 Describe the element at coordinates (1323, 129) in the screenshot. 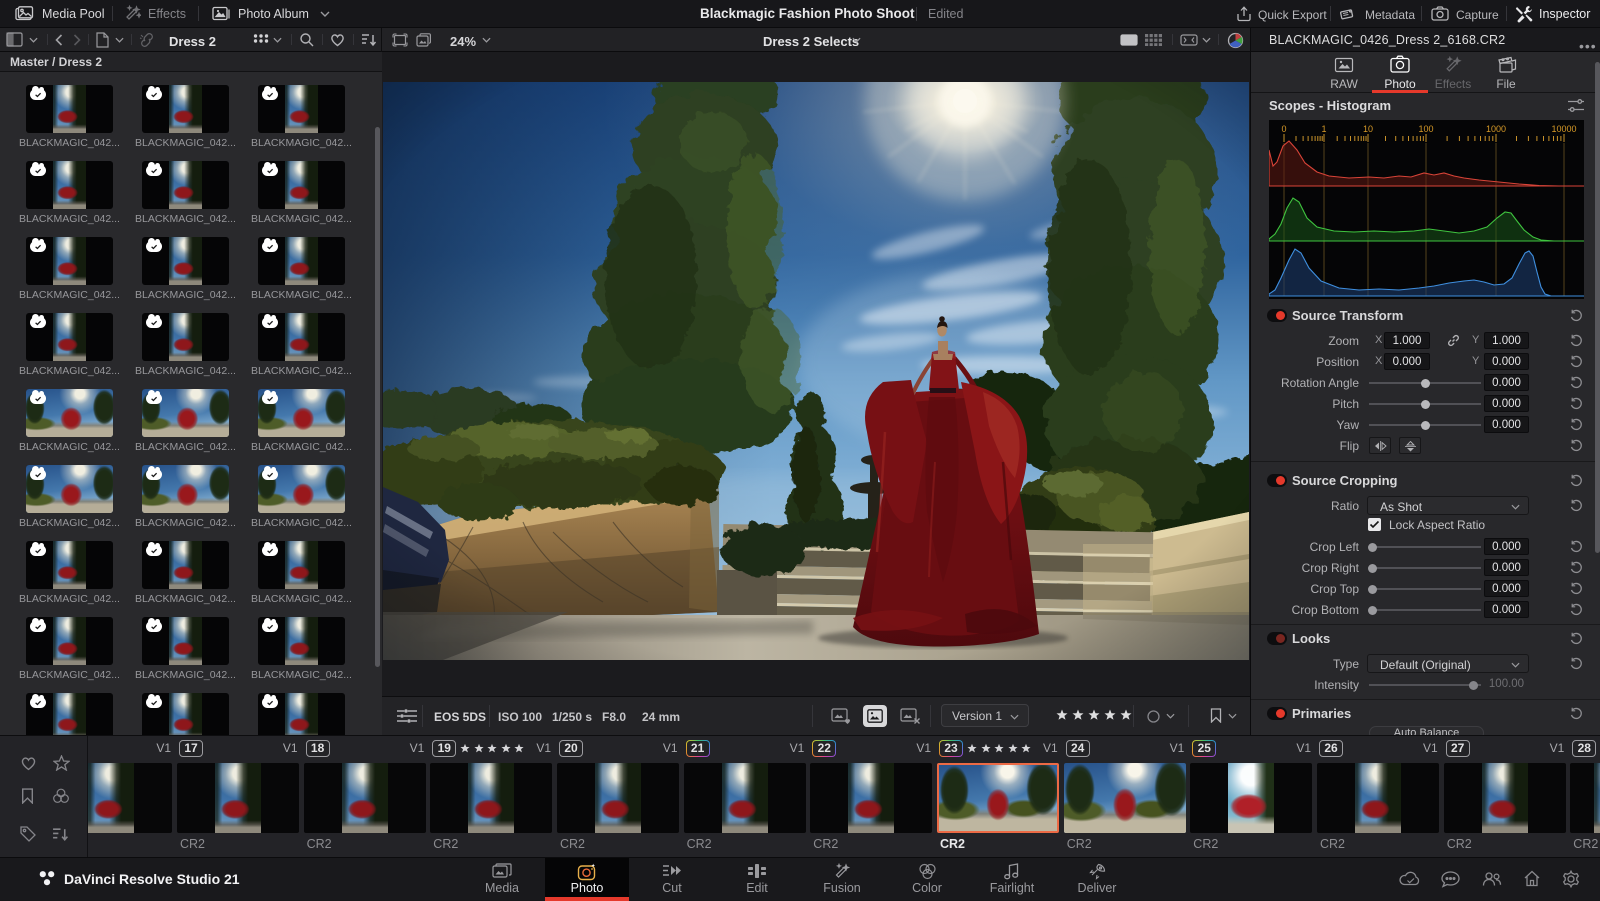

I see `svg-text: 1` at that location.